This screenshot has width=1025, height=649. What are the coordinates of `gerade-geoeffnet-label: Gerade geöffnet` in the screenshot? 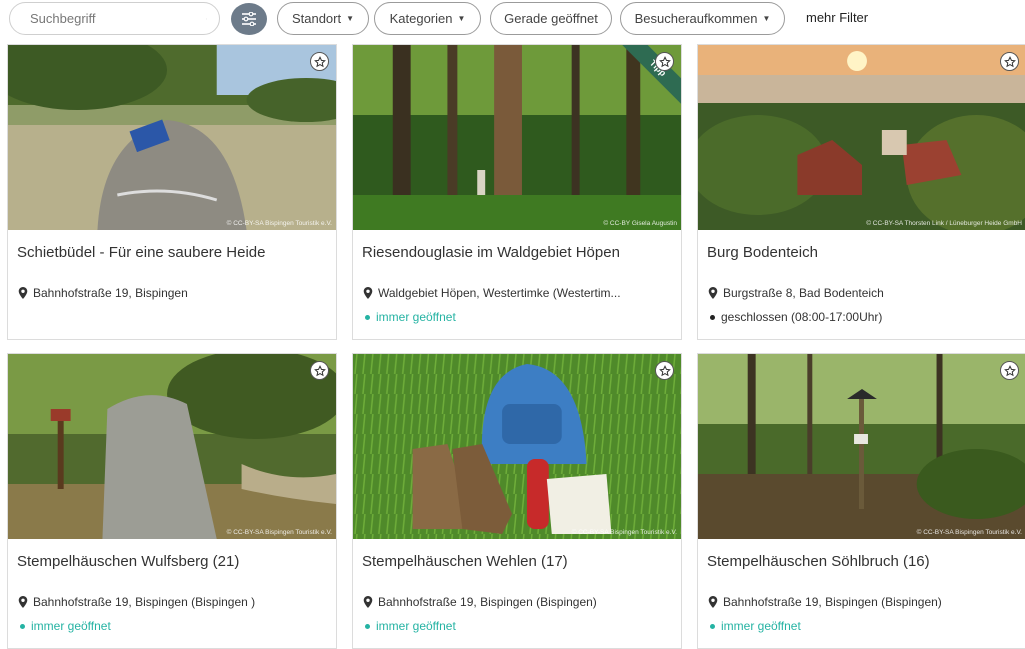 It's located at (551, 18).